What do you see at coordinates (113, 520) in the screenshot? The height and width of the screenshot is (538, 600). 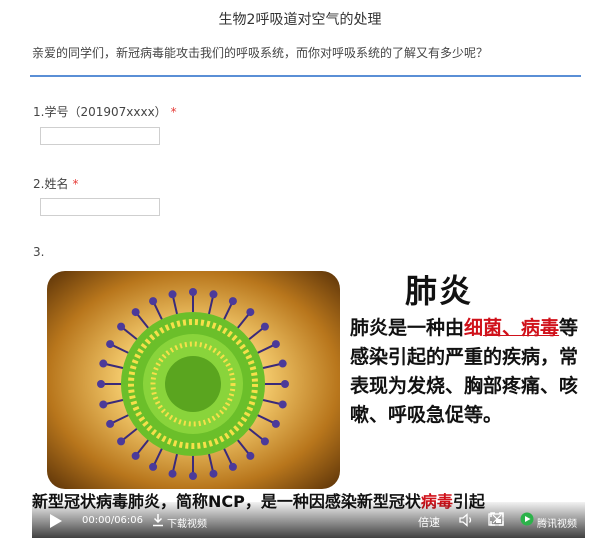 I see `video-time: 00:00/06:06` at bounding box center [113, 520].